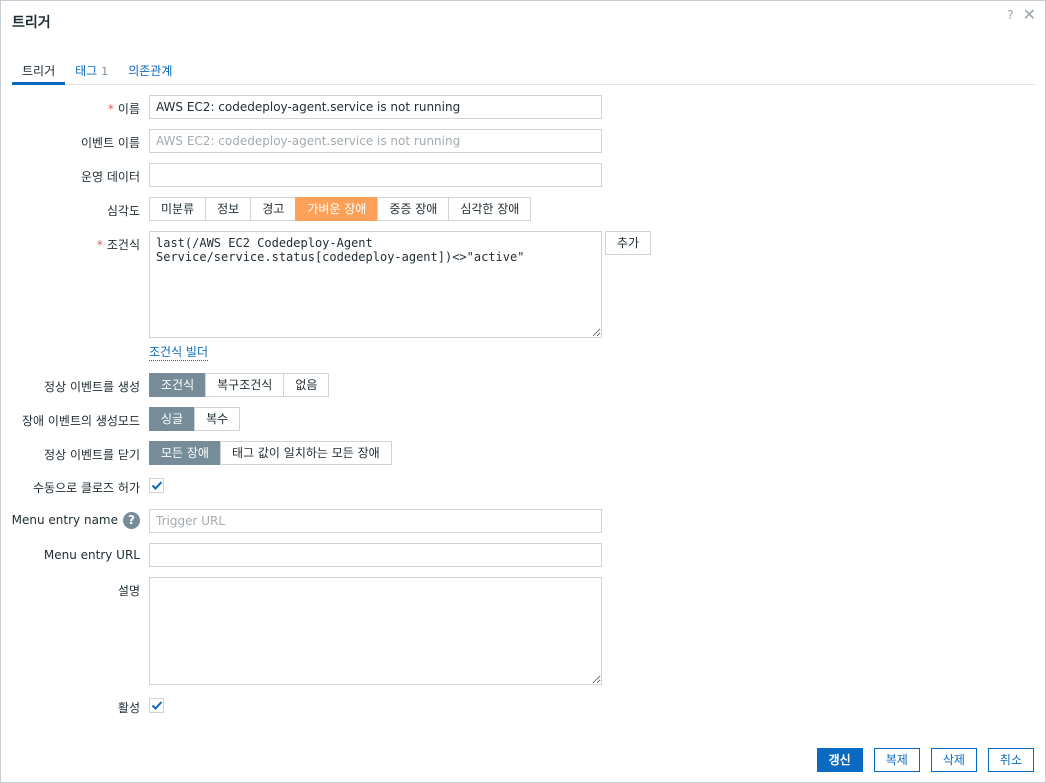 Image resolution: width=1046 pixels, height=783 pixels. I want to click on tab-count: 1, so click(105, 71).